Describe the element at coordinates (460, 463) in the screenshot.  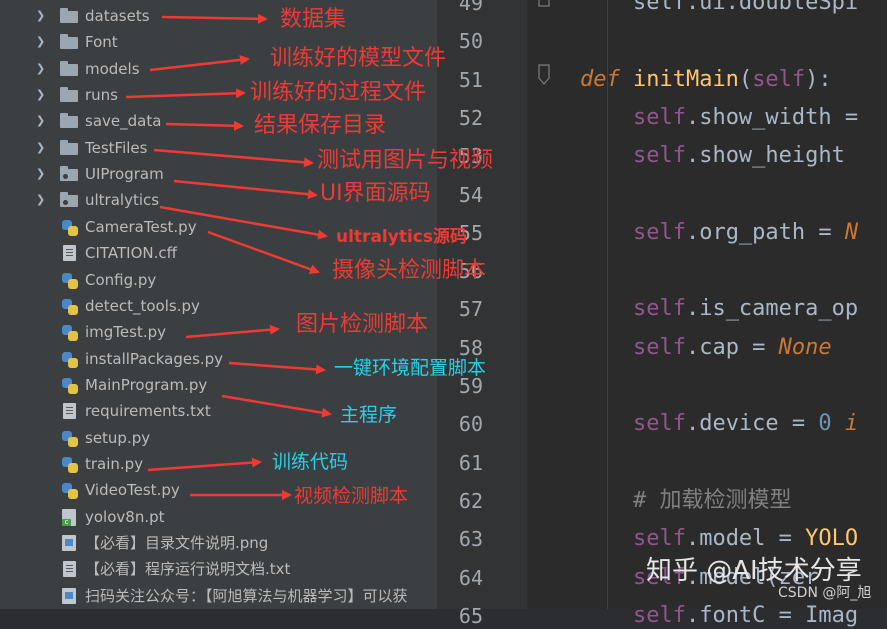
I see `line-number: 61` at that location.